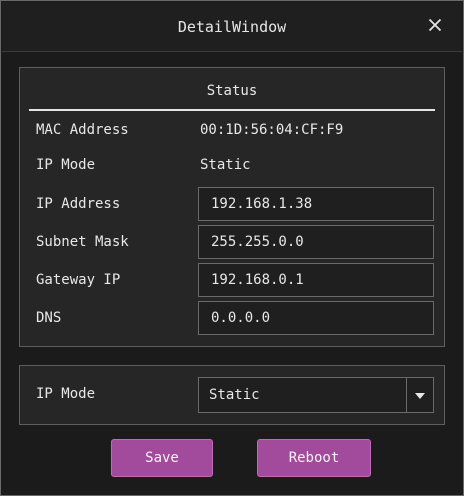 Image resolution: width=464 pixels, height=496 pixels. What do you see at coordinates (78, 280) in the screenshot?
I see `gateway-ip-label: Gateway IP` at bounding box center [78, 280].